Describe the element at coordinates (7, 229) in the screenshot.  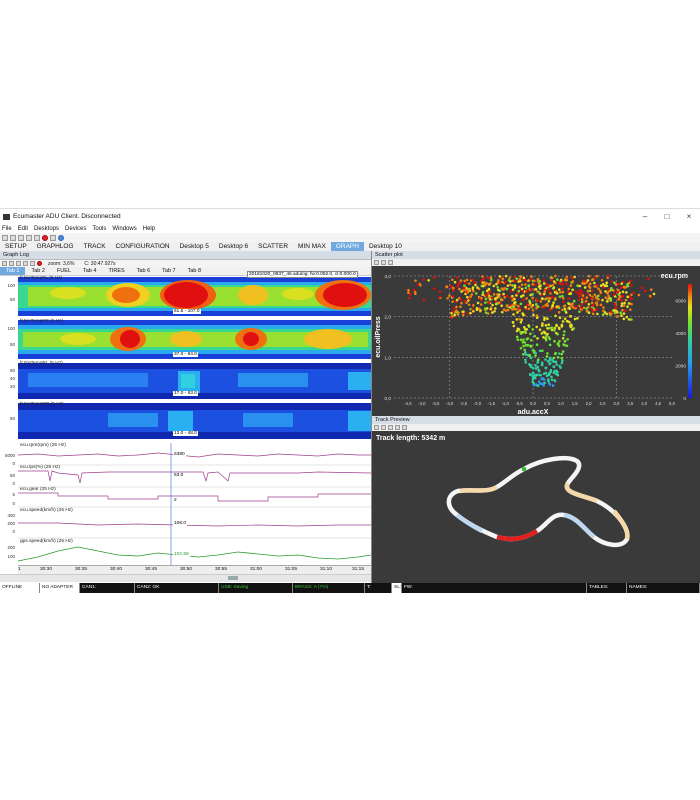
I see `menu-file: File` at that location.